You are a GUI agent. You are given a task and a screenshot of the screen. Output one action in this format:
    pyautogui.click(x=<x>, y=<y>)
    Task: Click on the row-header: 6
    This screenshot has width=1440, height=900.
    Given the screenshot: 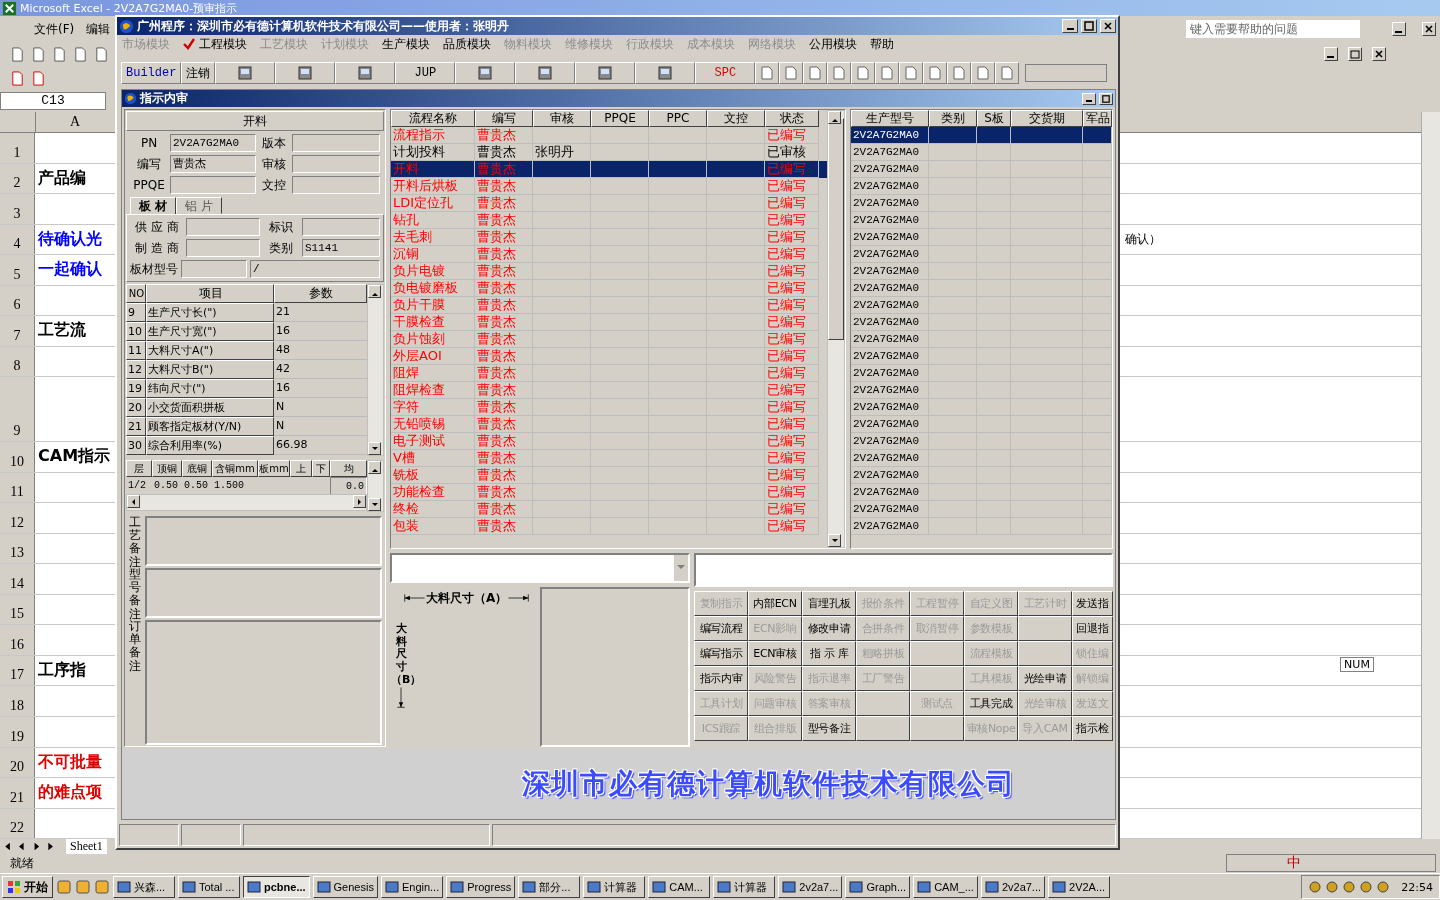 What is the action you would take?
    pyautogui.click(x=17, y=300)
    